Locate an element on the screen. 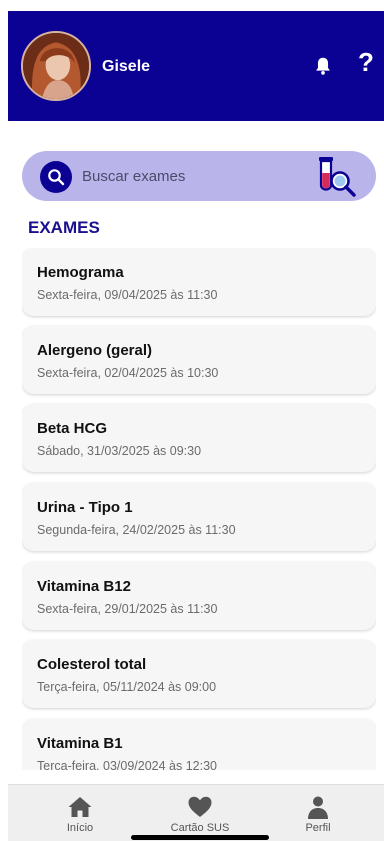 This screenshot has width=384, height=841. search-input is located at coordinates (192, 176).